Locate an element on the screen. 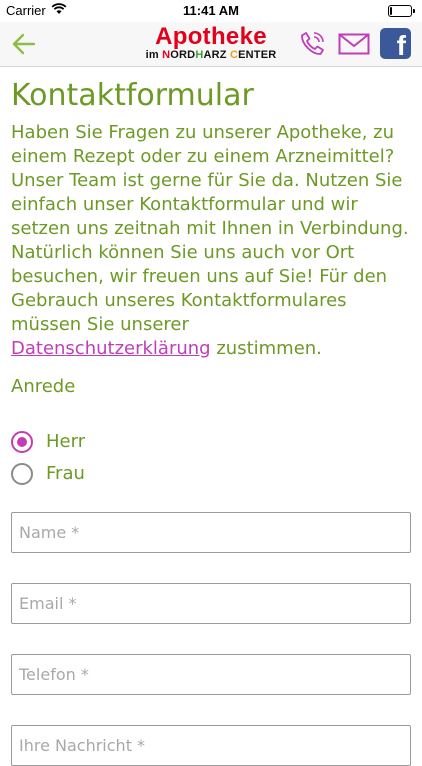 The image size is (422, 766). battery-icon is located at coordinates (401, 11).